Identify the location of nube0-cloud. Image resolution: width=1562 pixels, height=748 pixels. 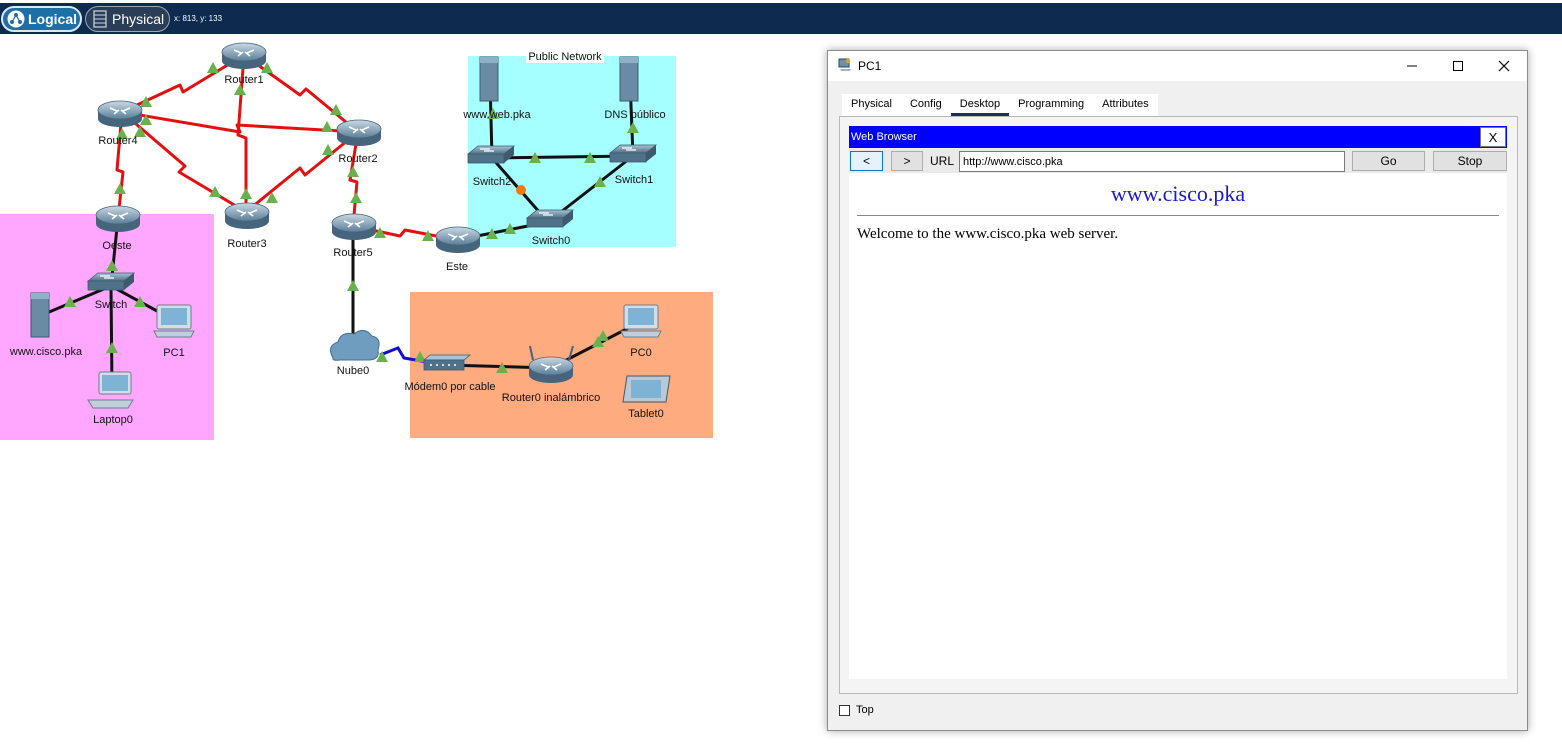
(354, 345).